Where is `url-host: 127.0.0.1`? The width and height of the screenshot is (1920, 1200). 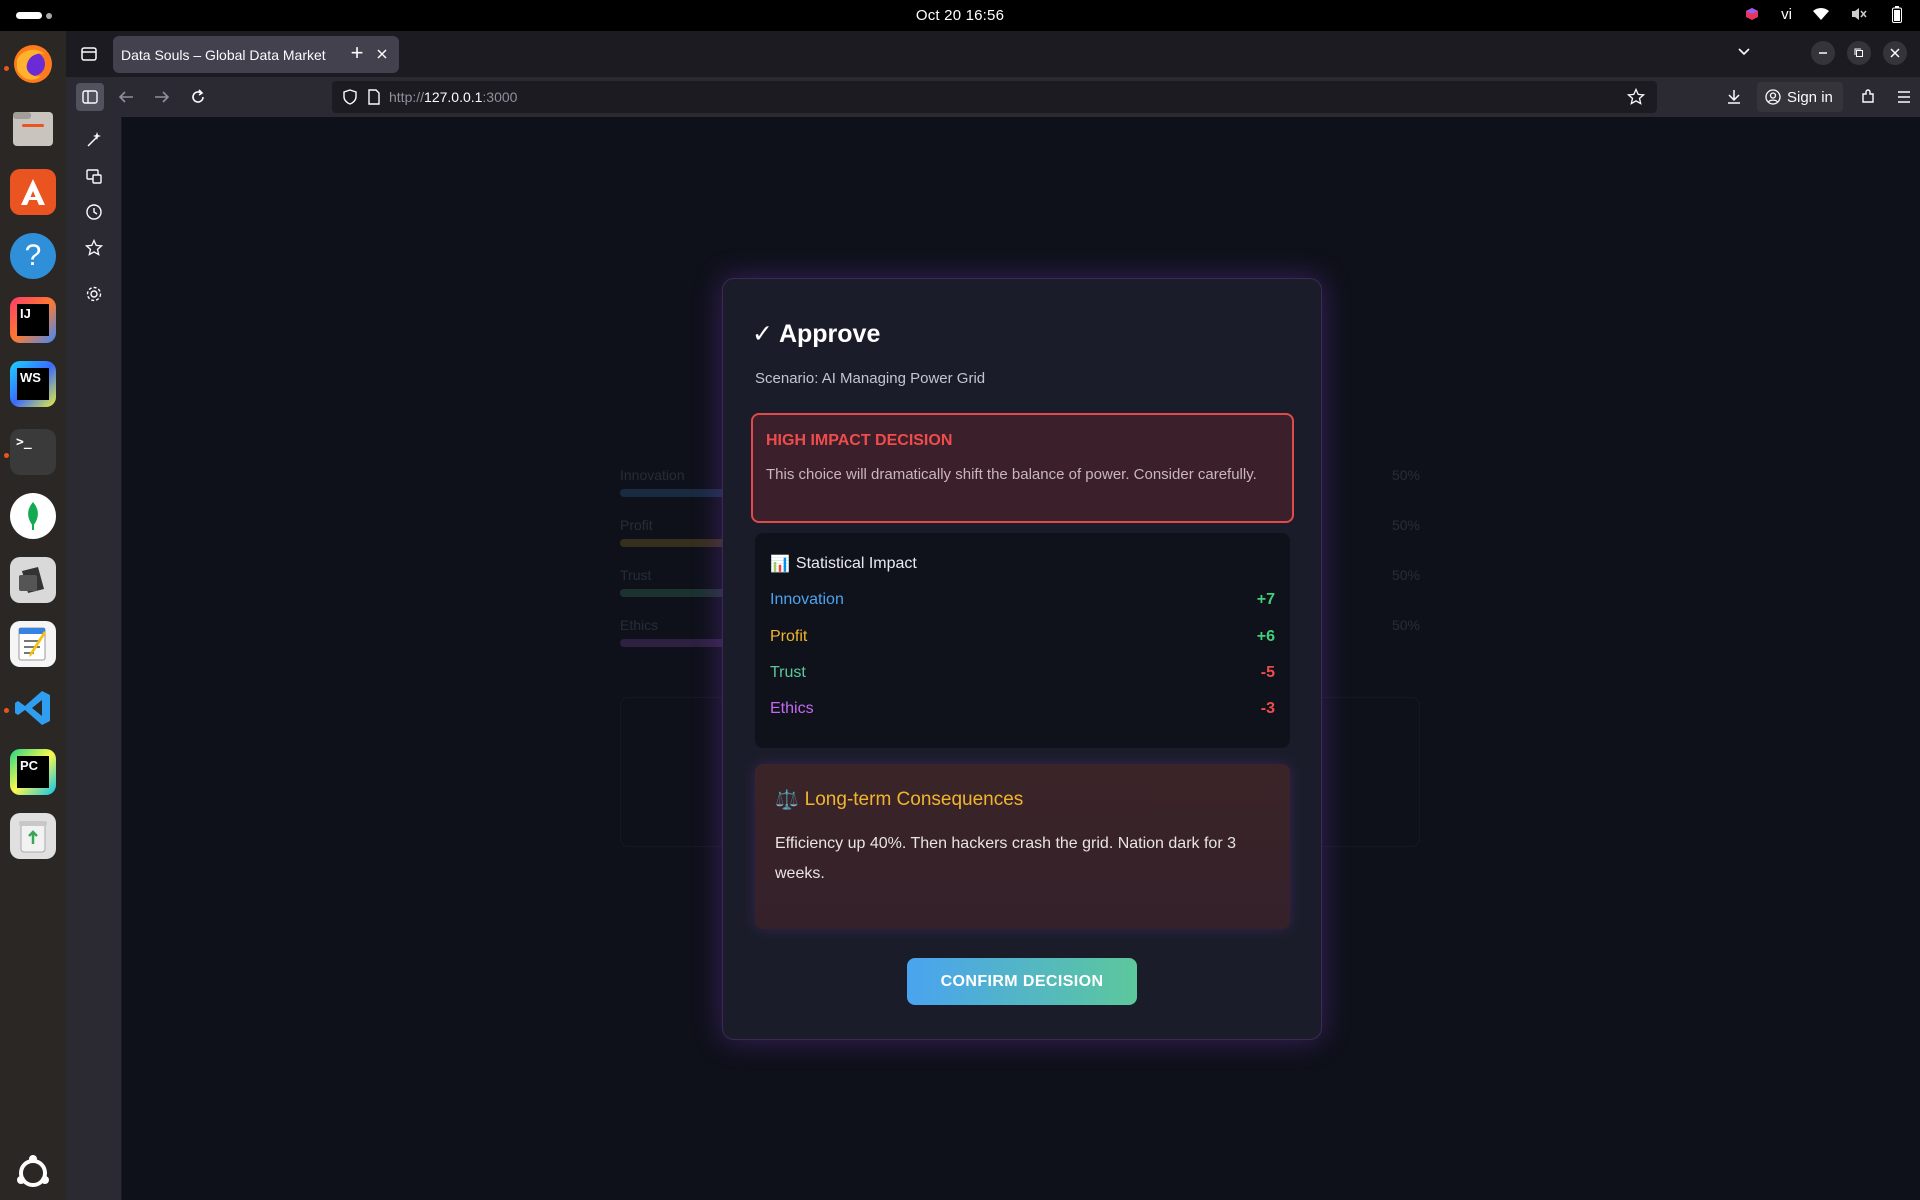 url-host: 127.0.0.1 is located at coordinates (453, 97).